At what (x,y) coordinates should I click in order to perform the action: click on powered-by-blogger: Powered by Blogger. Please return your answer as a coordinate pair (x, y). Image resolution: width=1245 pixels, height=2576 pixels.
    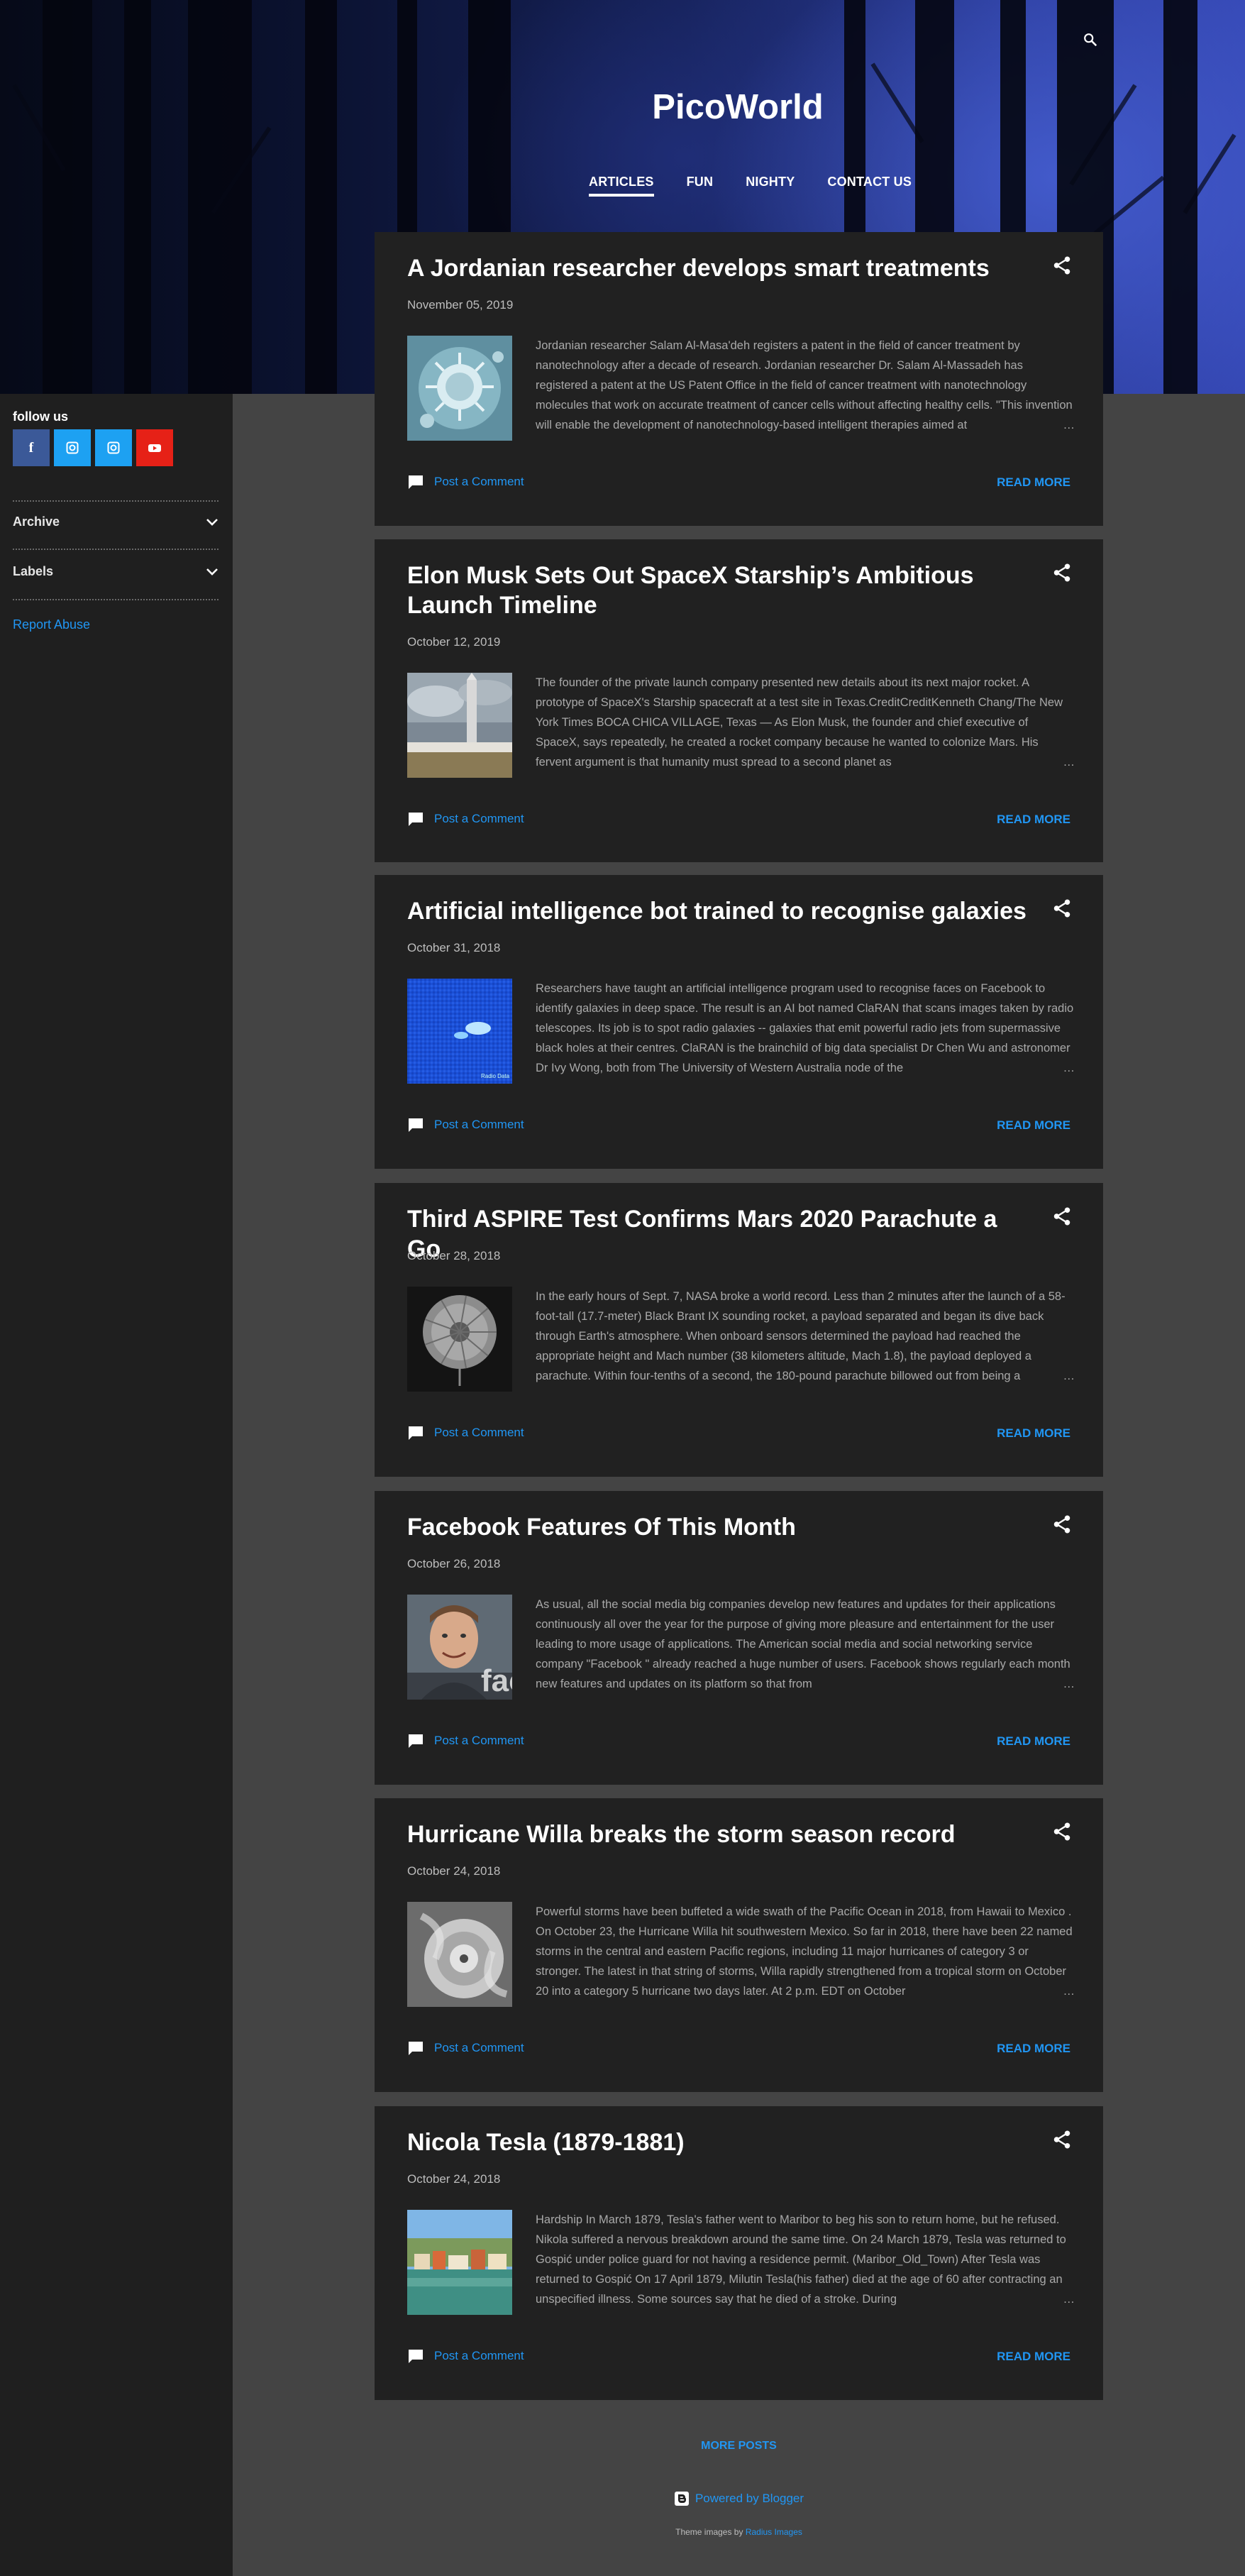
    Looking at the image, I should click on (739, 2498).